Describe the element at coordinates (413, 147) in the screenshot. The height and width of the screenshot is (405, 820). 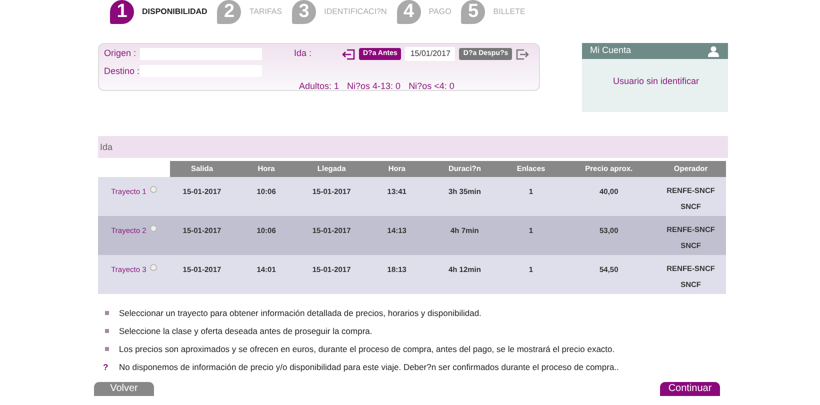
I see `section-header: Ida` at that location.